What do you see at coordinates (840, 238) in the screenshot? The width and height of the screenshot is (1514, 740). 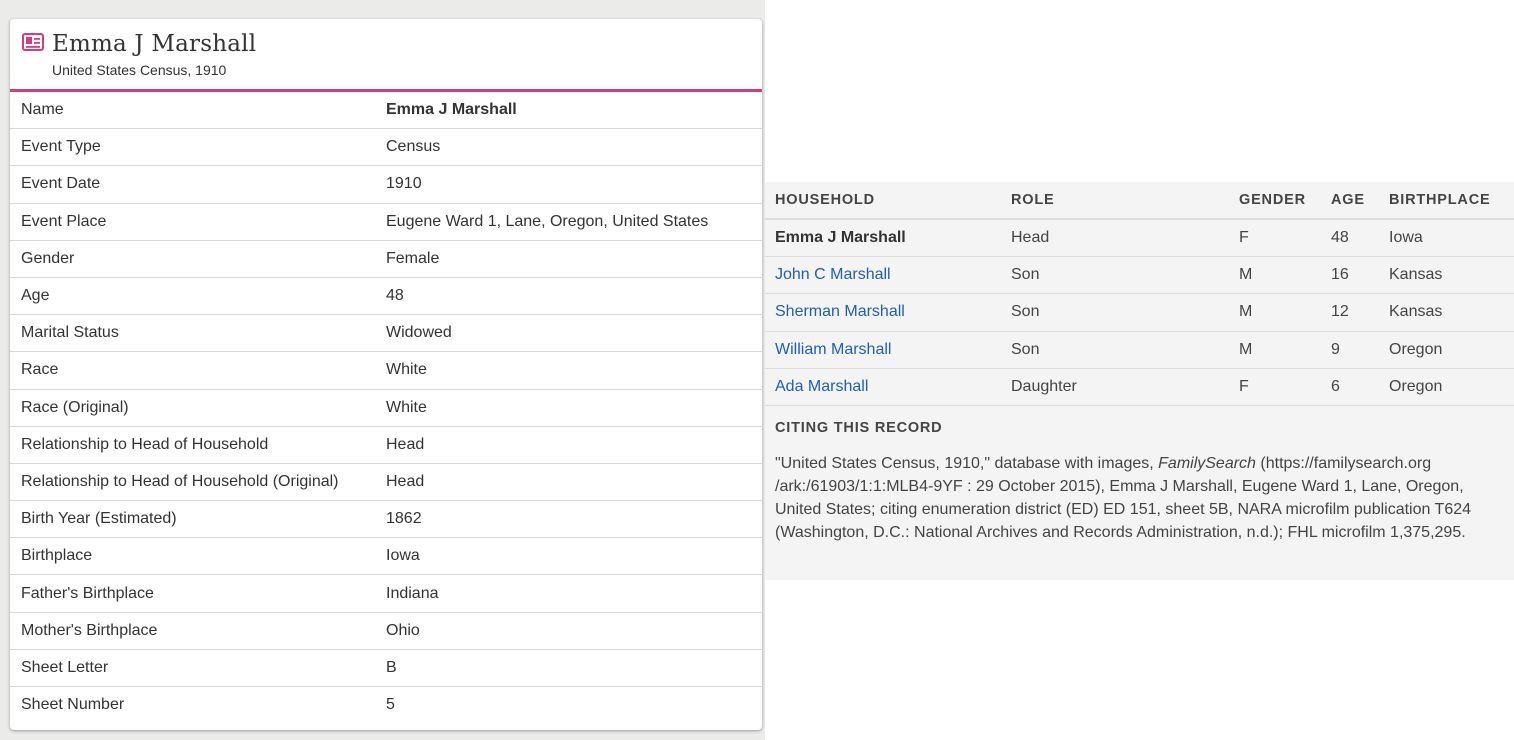 I see `member-name-cell: Emma J Marshall` at bounding box center [840, 238].